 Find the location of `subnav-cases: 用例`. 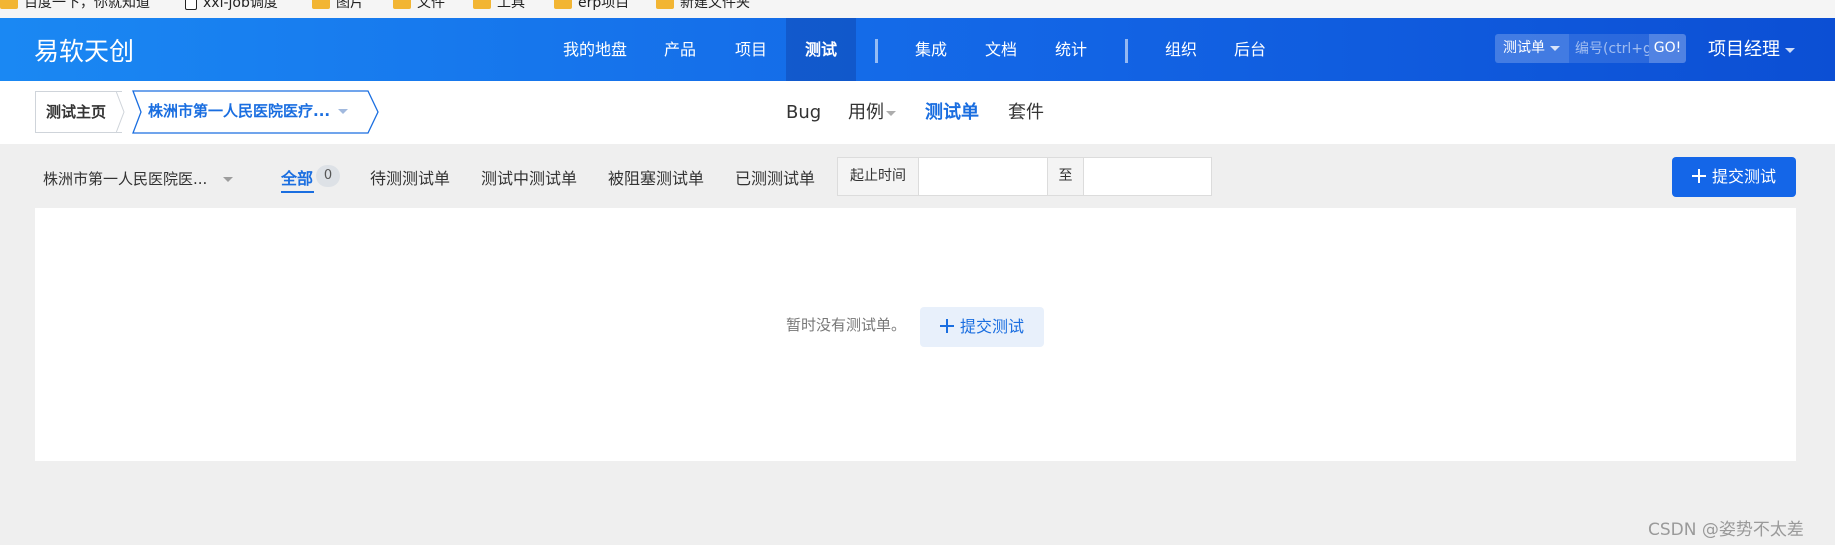

subnav-cases: 用例 is located at coordinates (872, 112).